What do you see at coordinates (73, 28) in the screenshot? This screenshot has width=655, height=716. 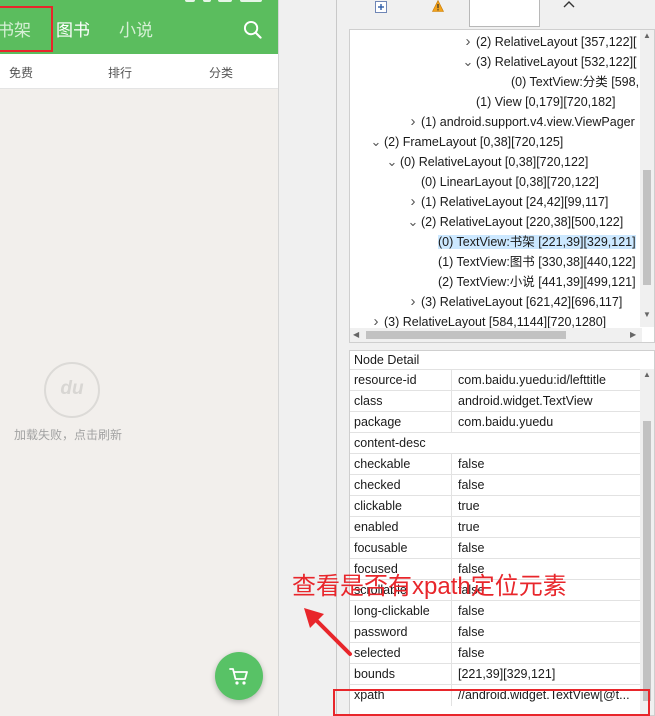 I see `tab-tushu: 图书` at bounding box center [73, 28].